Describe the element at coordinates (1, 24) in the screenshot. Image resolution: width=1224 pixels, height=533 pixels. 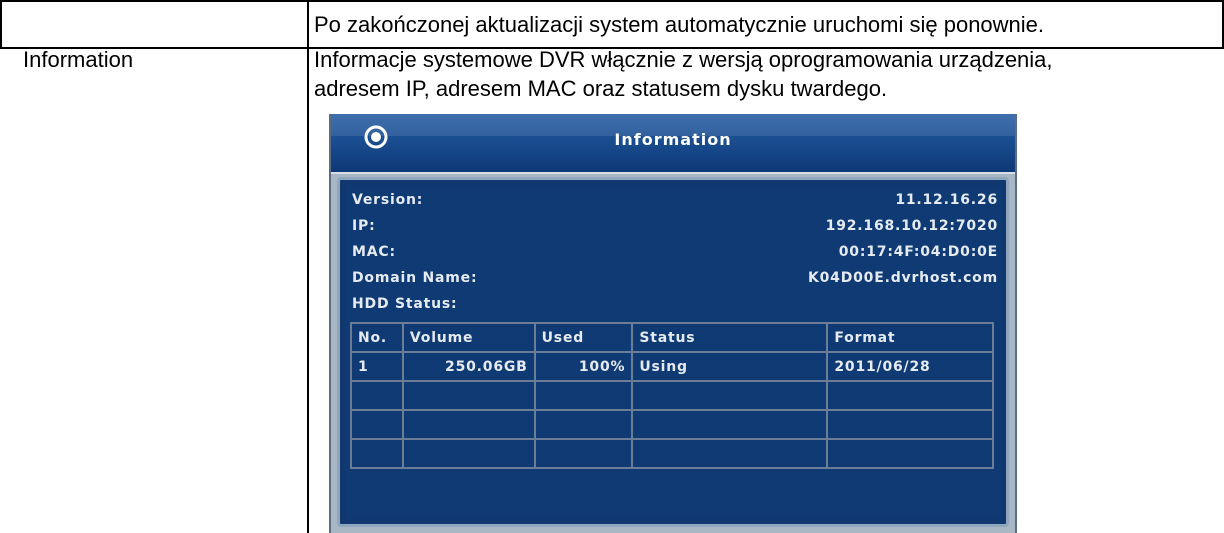
I see `table-border-left` at that location.